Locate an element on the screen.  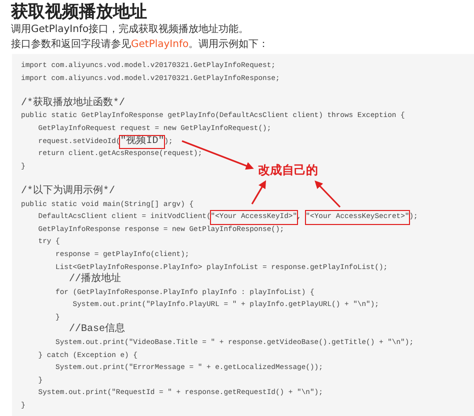
section-heading: 获取视频播放地址 is located at coordinates (79, 11).